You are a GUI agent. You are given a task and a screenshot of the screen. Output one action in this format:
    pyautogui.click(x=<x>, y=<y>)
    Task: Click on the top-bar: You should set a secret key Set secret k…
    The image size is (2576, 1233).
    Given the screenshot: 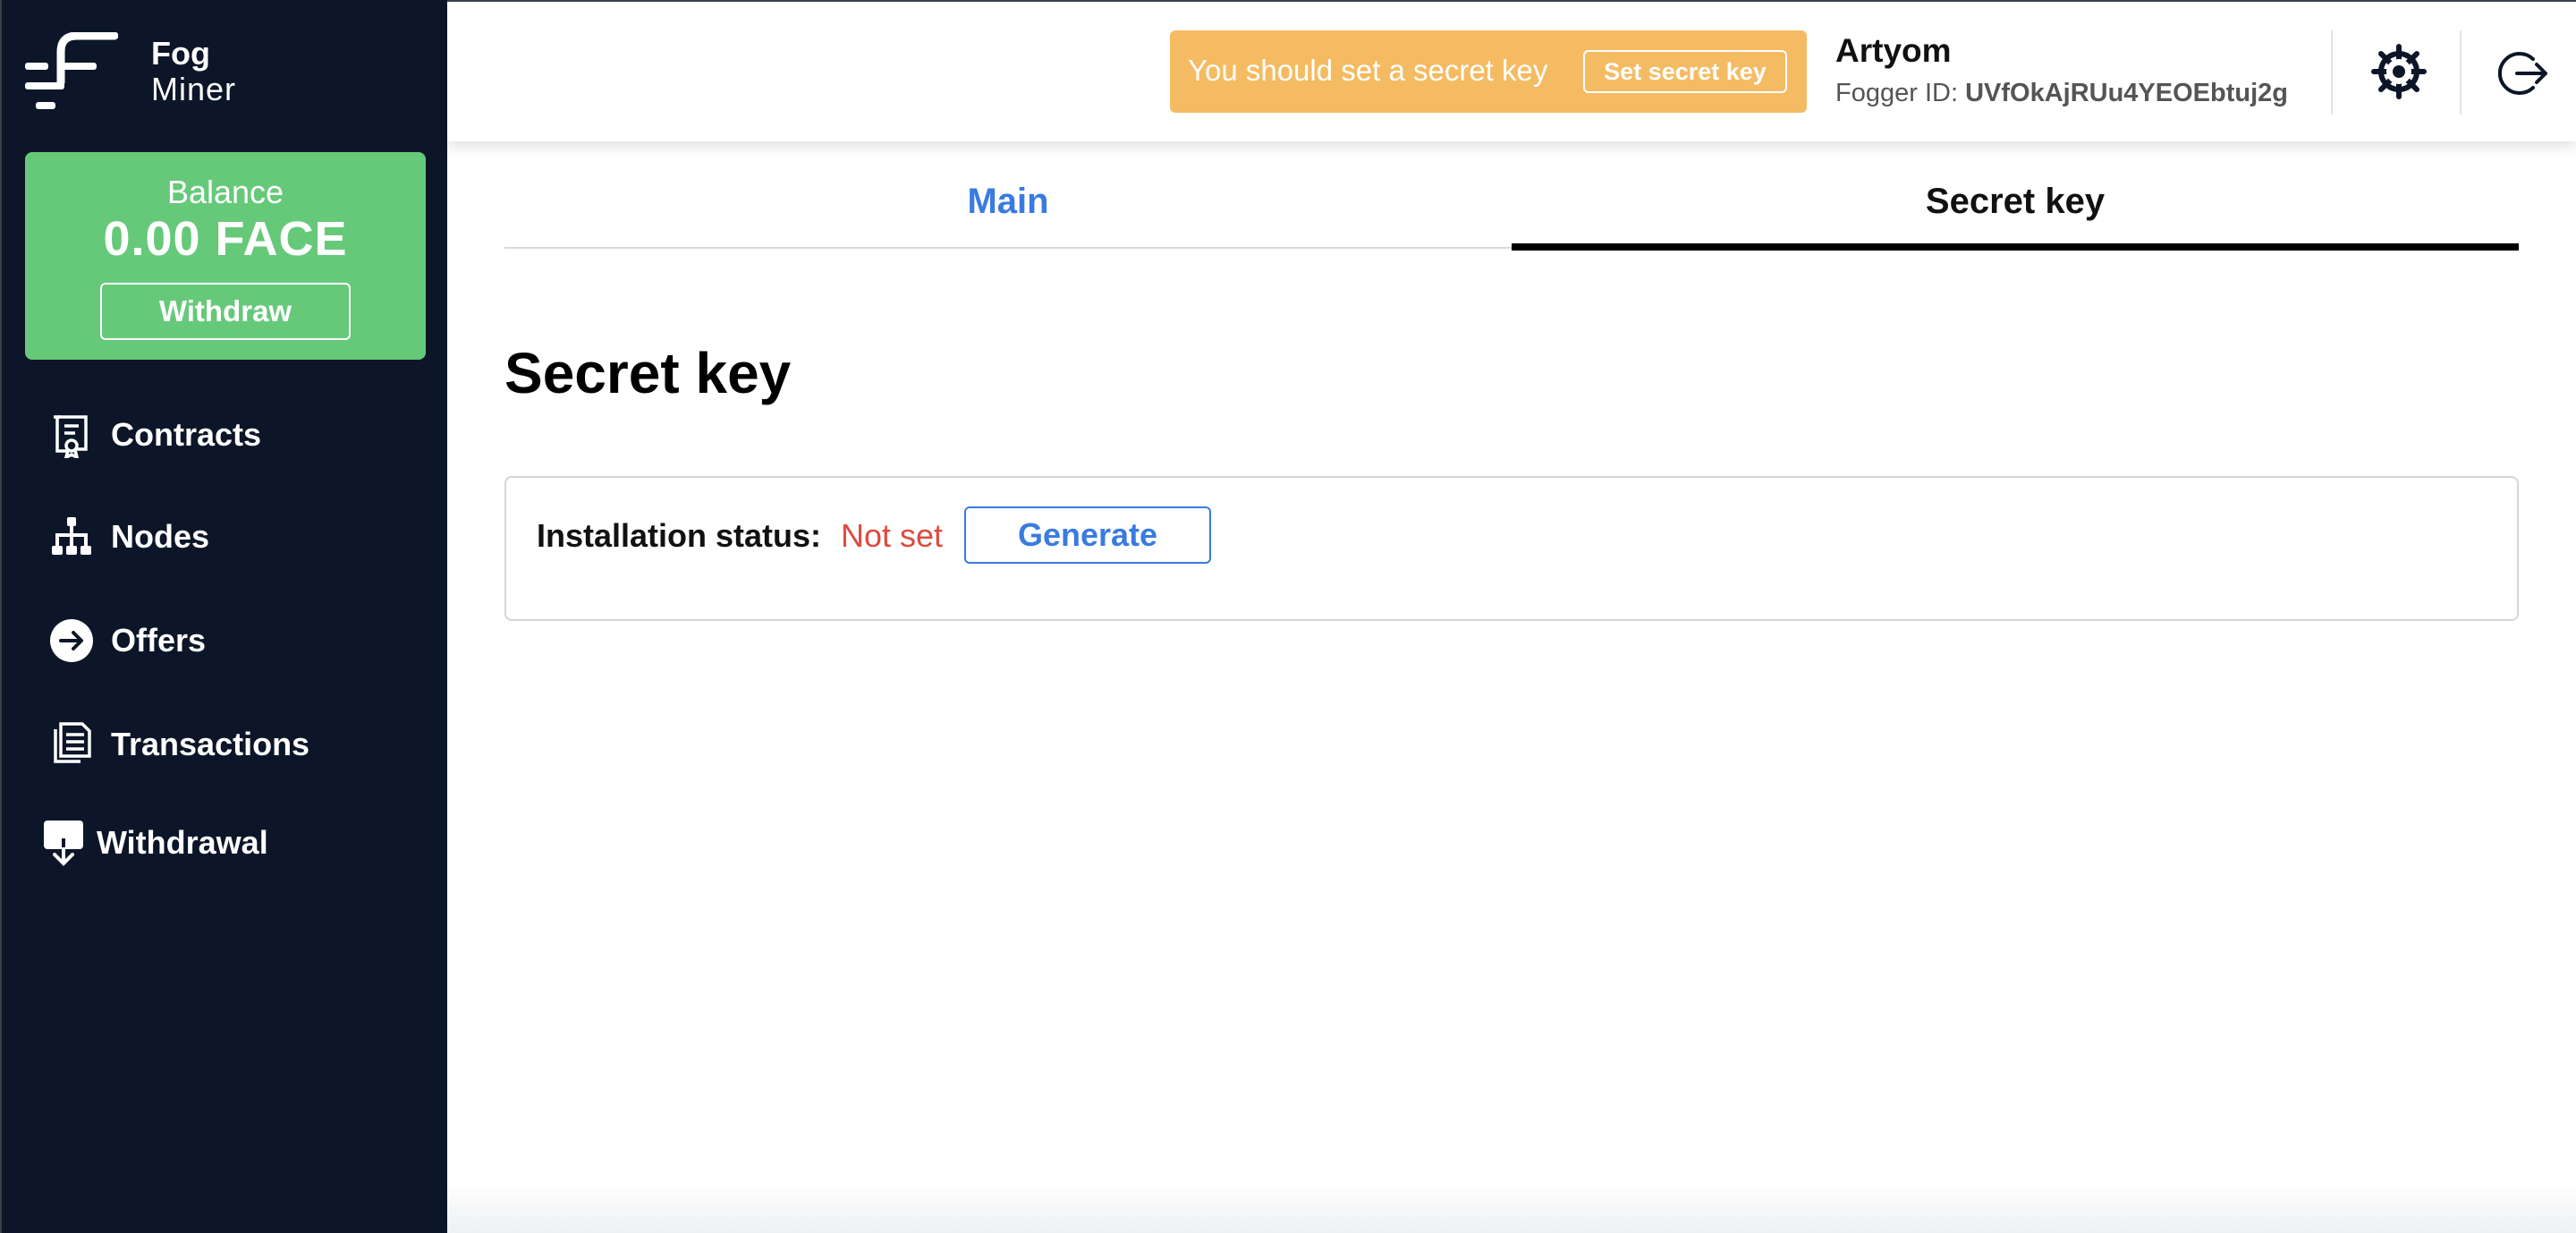 What is the action you would take?
    pyautogui.click(x=1511, y=70)
    